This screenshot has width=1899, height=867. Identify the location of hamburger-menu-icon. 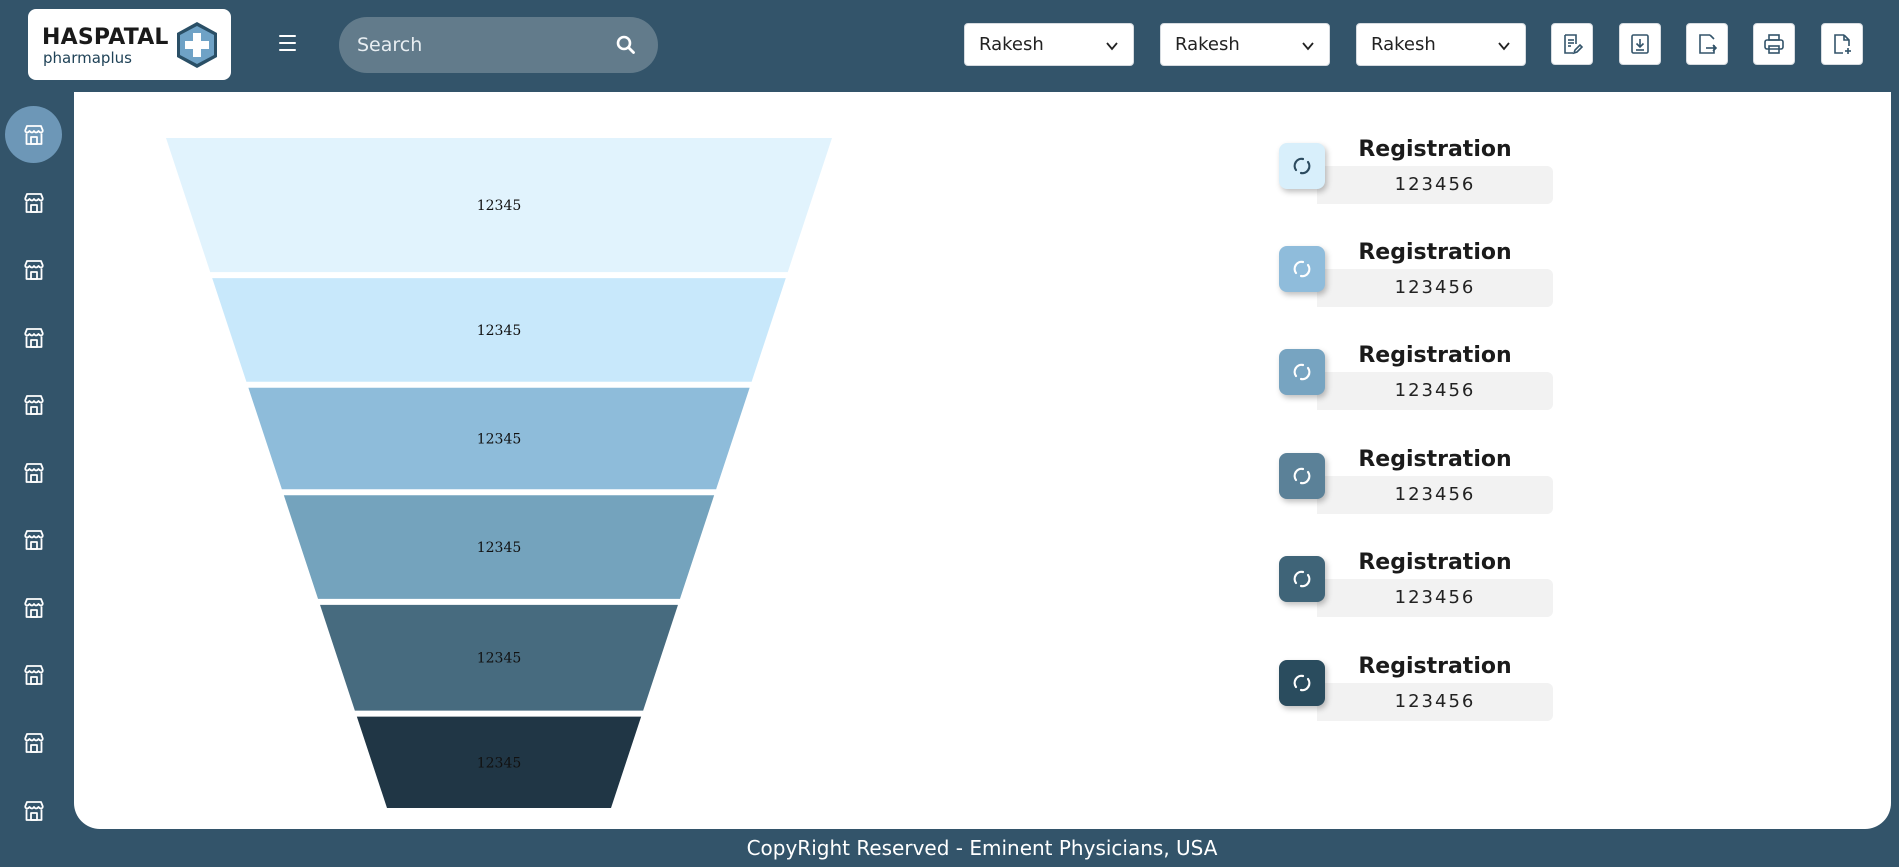
(287, 43).